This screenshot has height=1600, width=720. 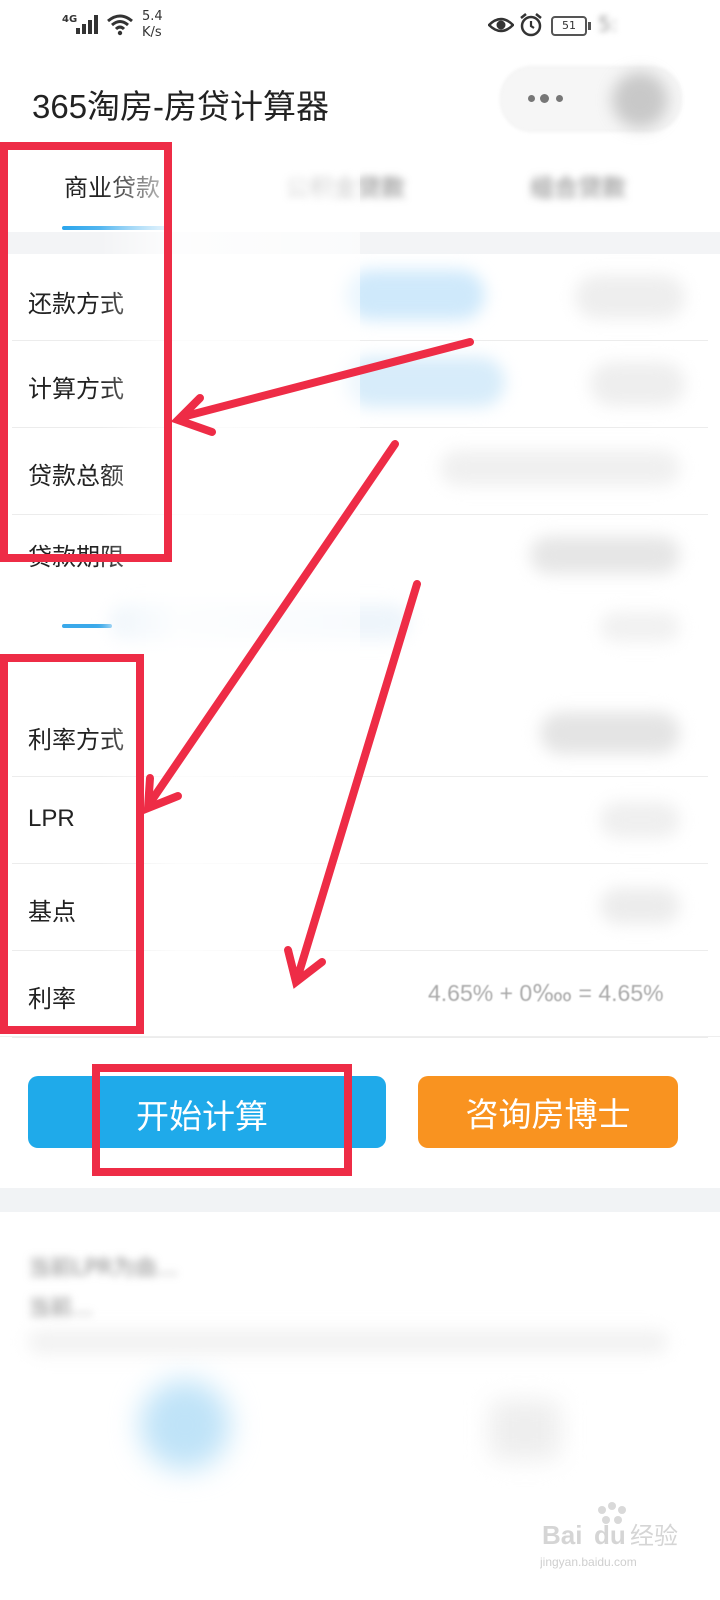 I want to click on section-divider-footer, so click(x=360, y=1200).